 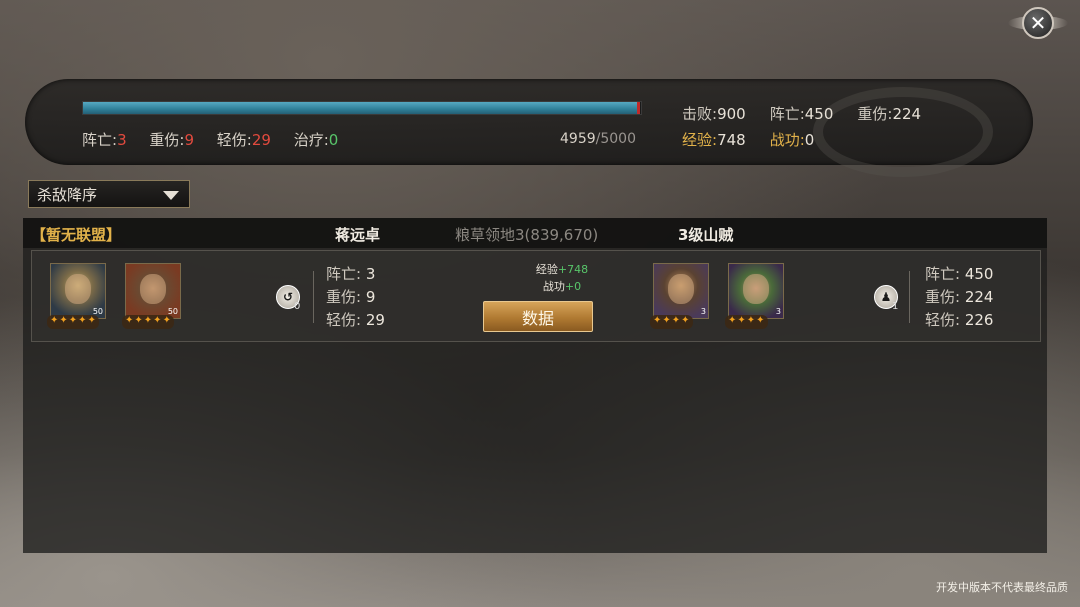 I want to click on enemy-losses: 阵亡: 450 重伤: 224 轻伤: 226, so click(x=959, y=297).